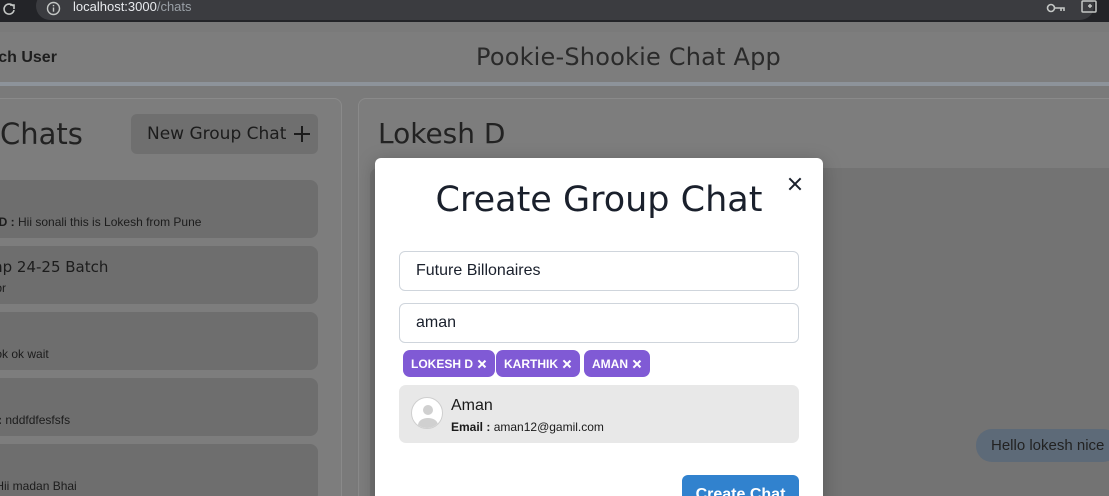 The height and width of the screenshot is (496, 1109). What do you see at coordinates (53, 8) in the screenshot?
I see `site-info-icon` at bounding box center [53, 8].